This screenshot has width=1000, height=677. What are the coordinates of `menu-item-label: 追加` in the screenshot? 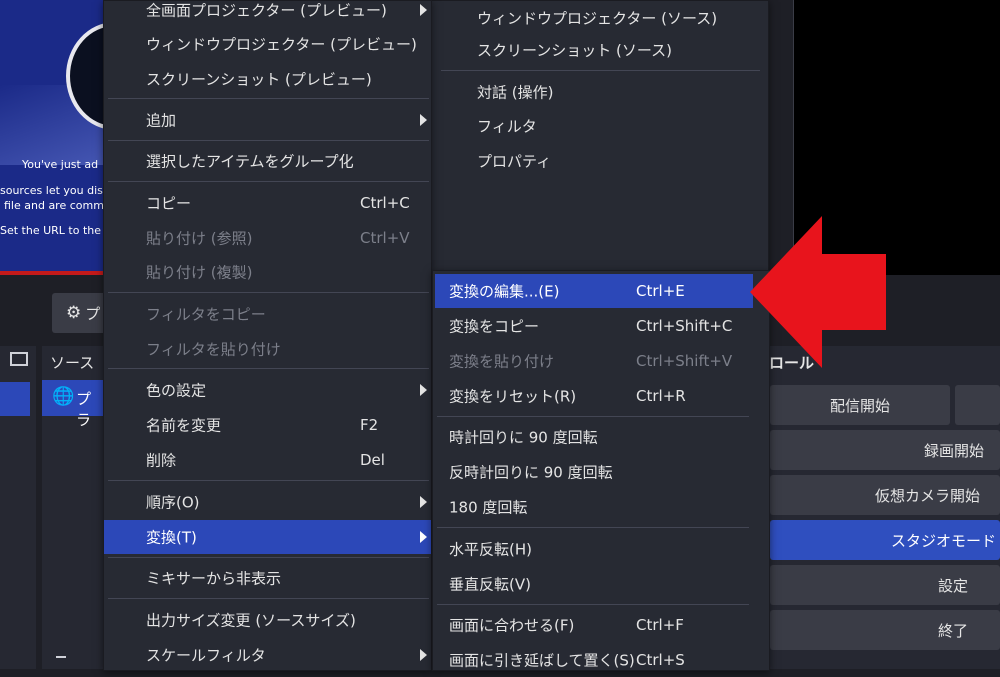 It's located at (161, 120).